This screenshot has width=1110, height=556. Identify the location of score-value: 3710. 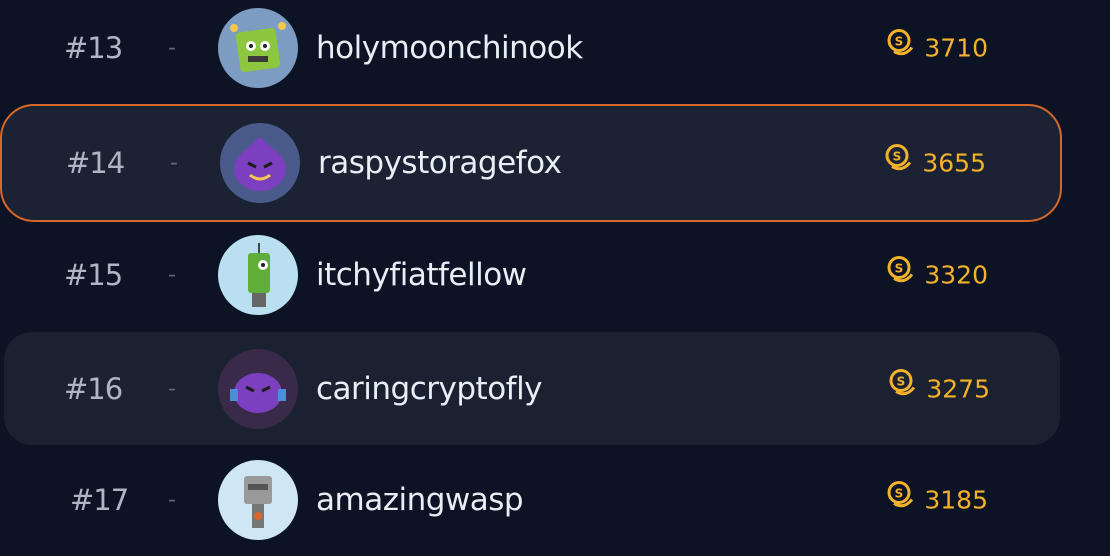
(956, 48).